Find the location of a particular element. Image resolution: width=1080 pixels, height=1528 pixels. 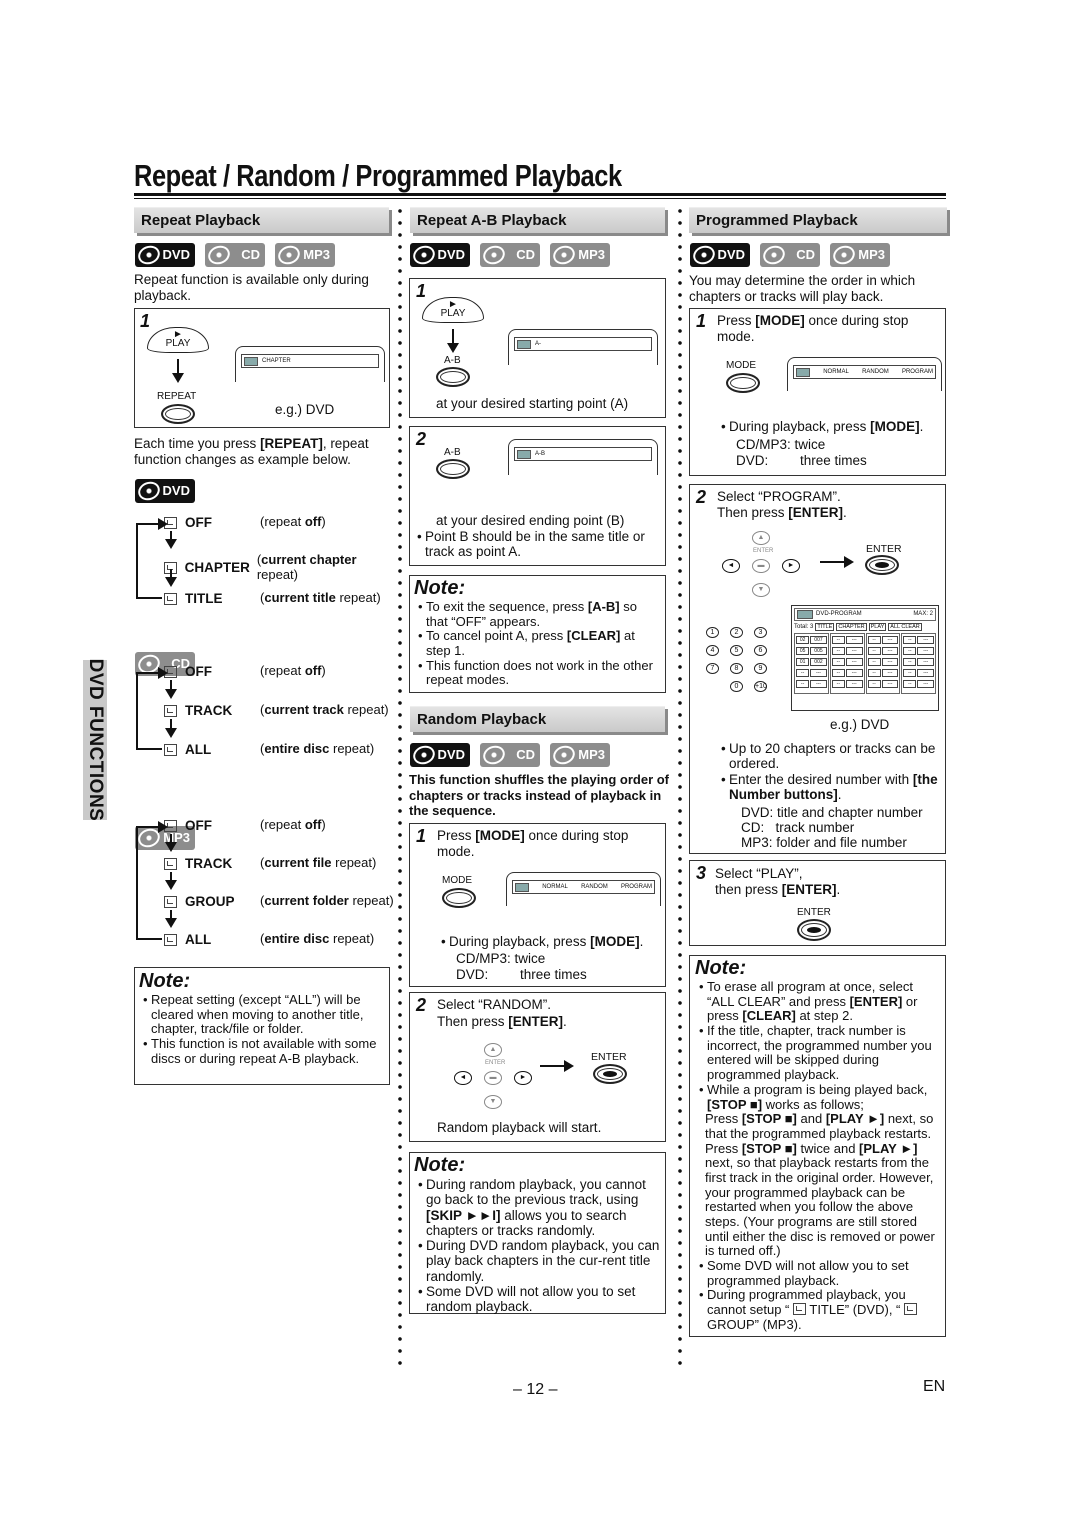

number-key: 6 is located at coordinates (760, 650).